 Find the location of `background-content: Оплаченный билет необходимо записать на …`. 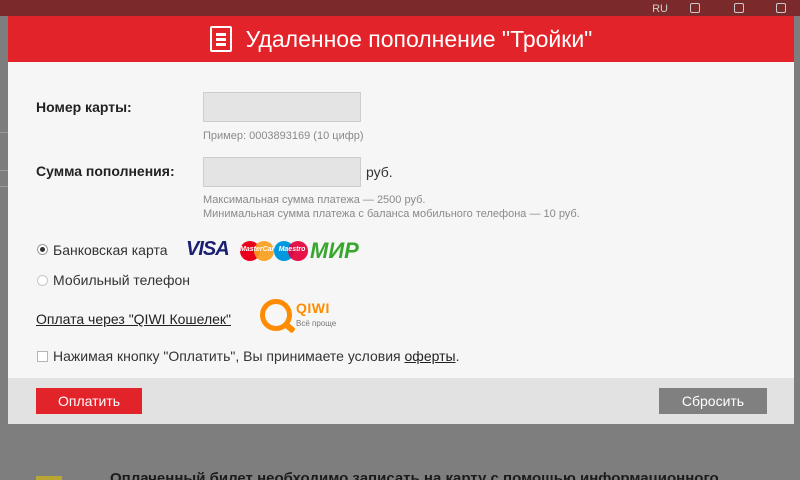

background-content: Оплаченный билет необходимо записать на … is located at coordinates (400, 452).